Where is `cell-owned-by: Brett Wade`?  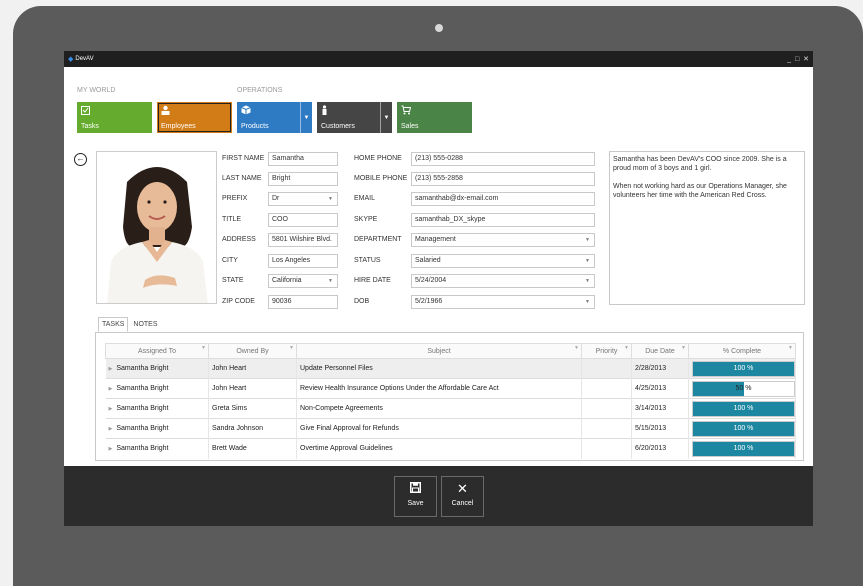 cell-owned-by: Brett Wade is located at coordinates (252, 448).